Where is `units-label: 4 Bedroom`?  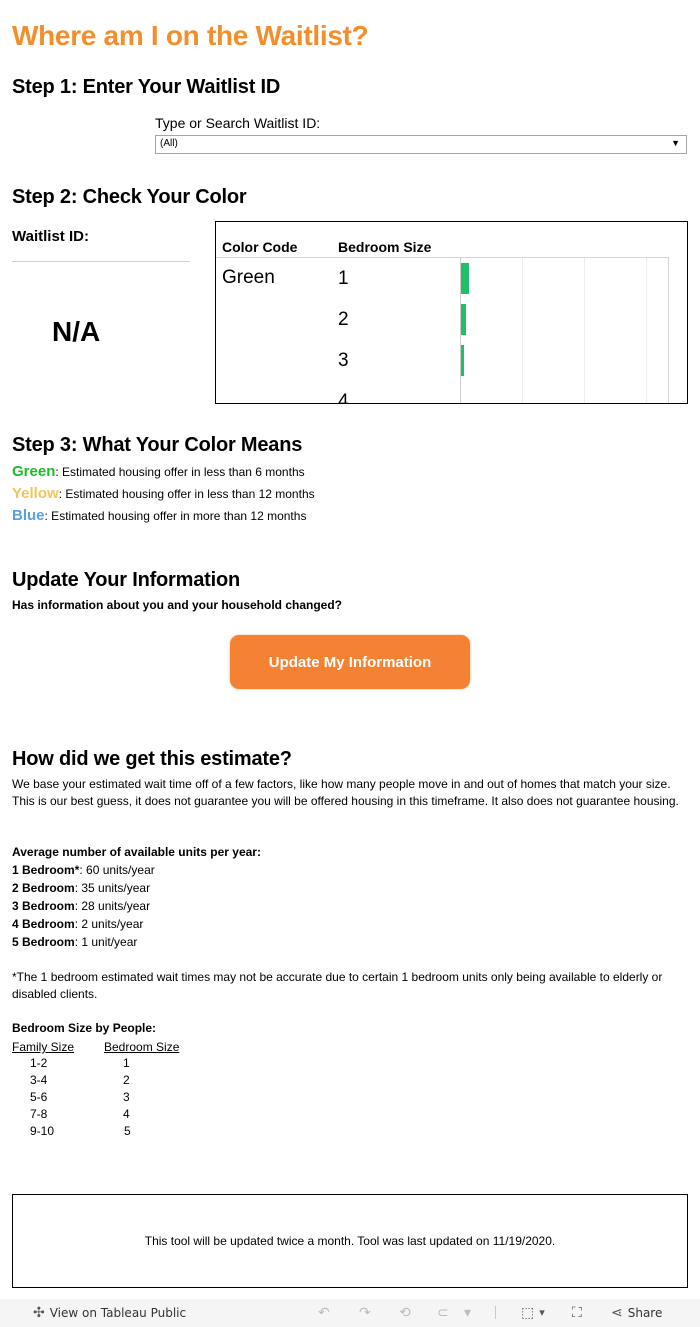
units-label: 4 Bedroom is located at coordinates (43, 924).